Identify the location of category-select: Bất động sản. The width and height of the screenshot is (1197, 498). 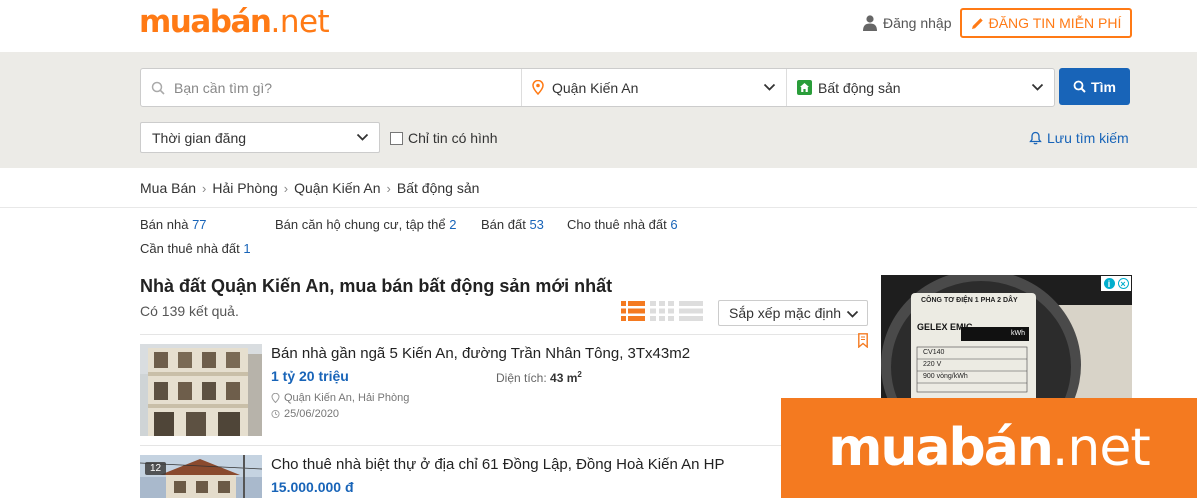
(921, 87).